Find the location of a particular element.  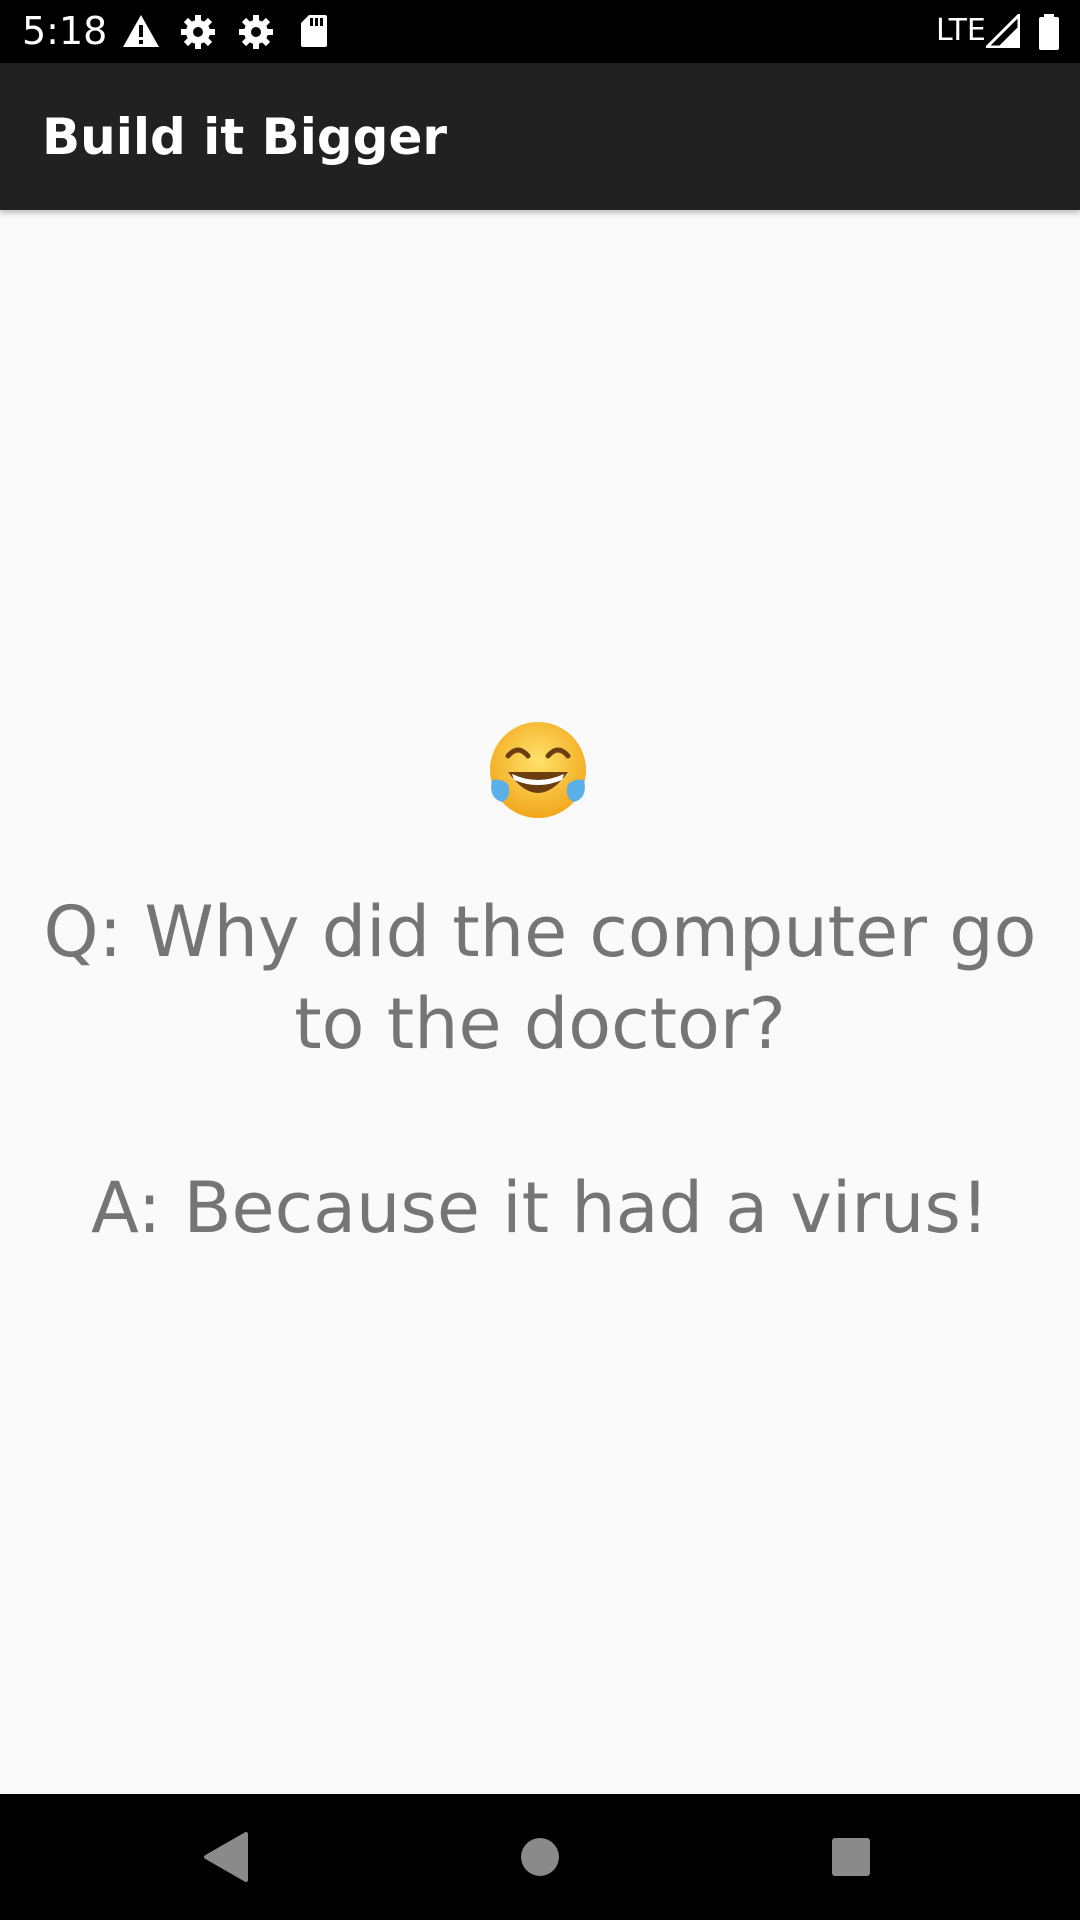

status-time: 5:18 is located at coordinates (65, 31).